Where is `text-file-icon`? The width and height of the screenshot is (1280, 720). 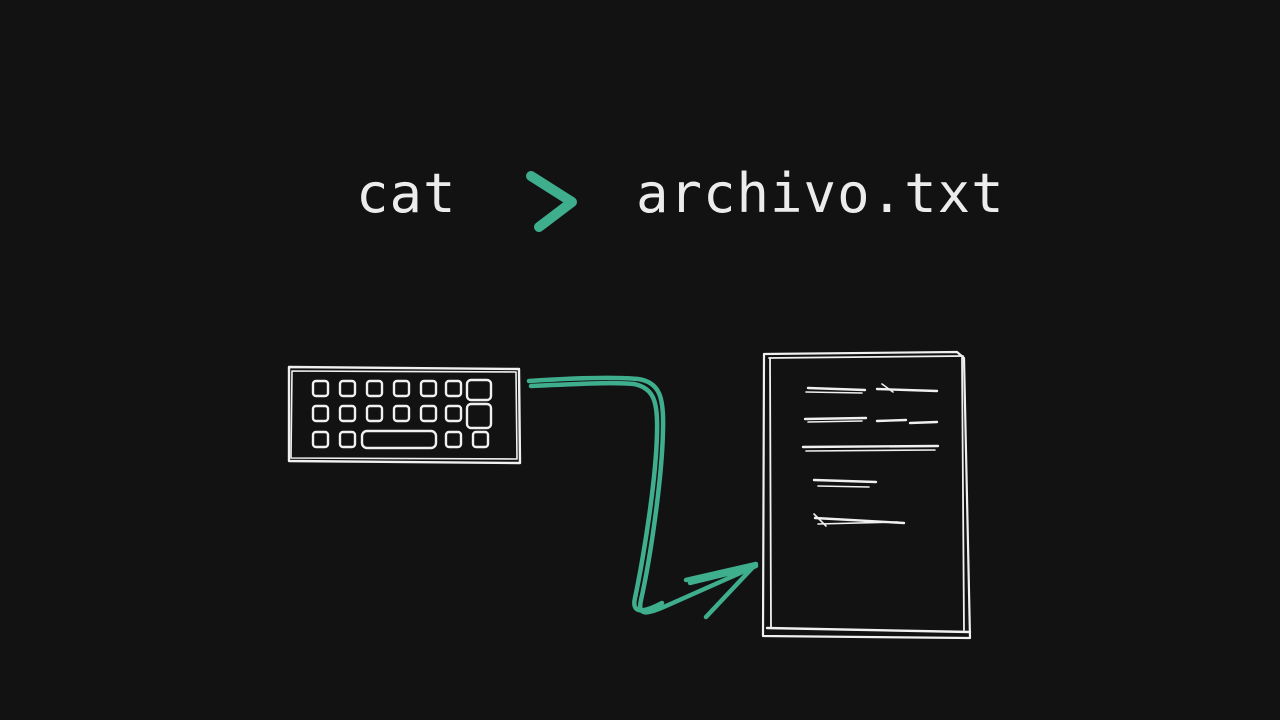 text-file-icon is located at coordinates (866, 495).